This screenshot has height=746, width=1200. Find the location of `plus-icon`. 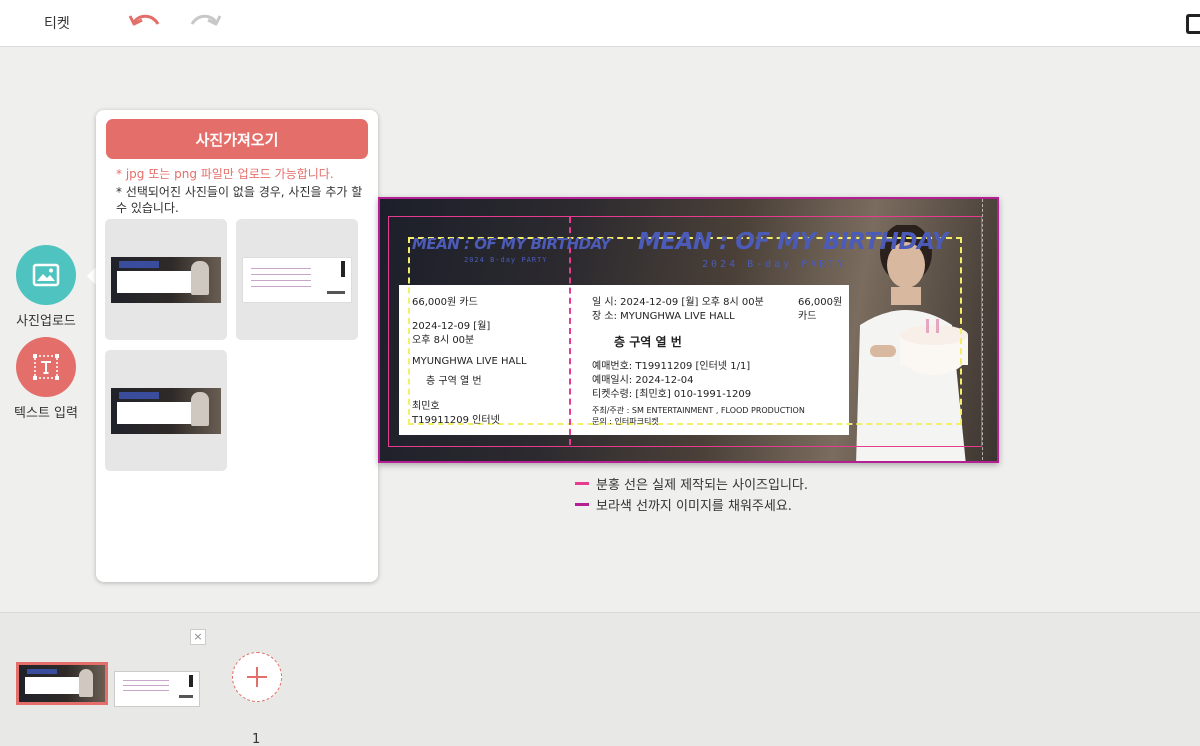

plus-icon is located at coordinates (257, 677).